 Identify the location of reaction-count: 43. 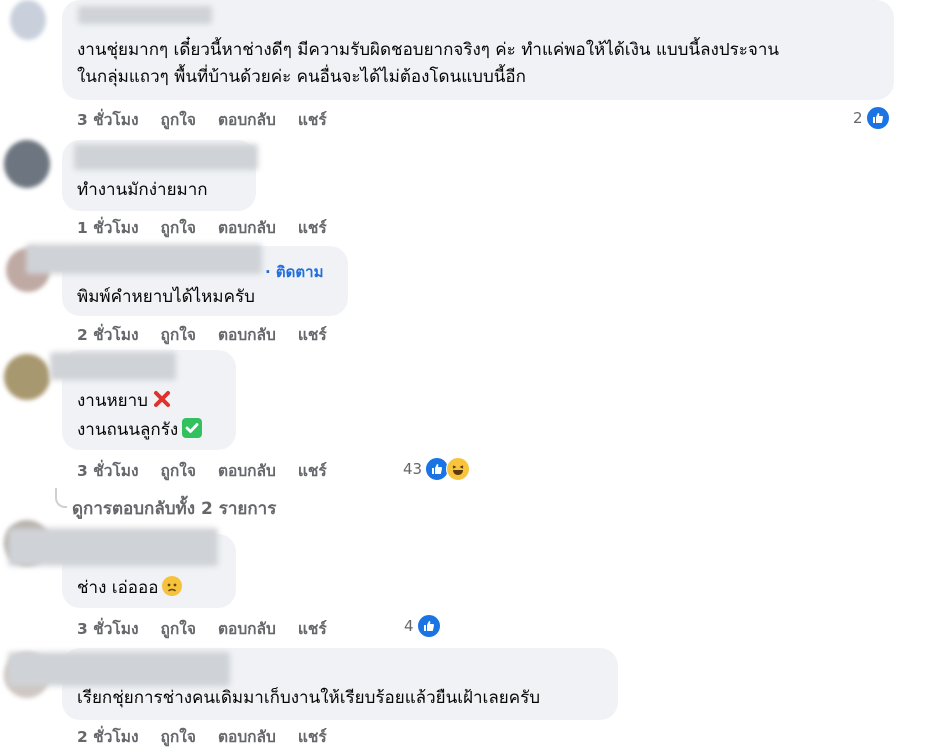
(413, 469).